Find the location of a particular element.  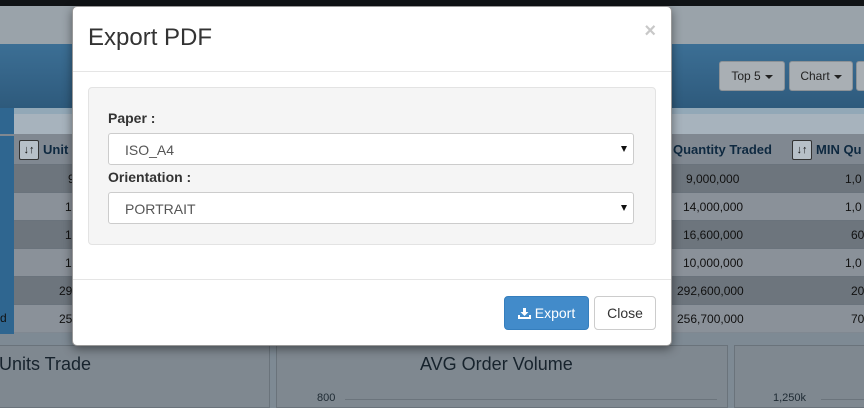

column-header-quantity-traded: Quantity Traded is located at coordinates (722, 149).